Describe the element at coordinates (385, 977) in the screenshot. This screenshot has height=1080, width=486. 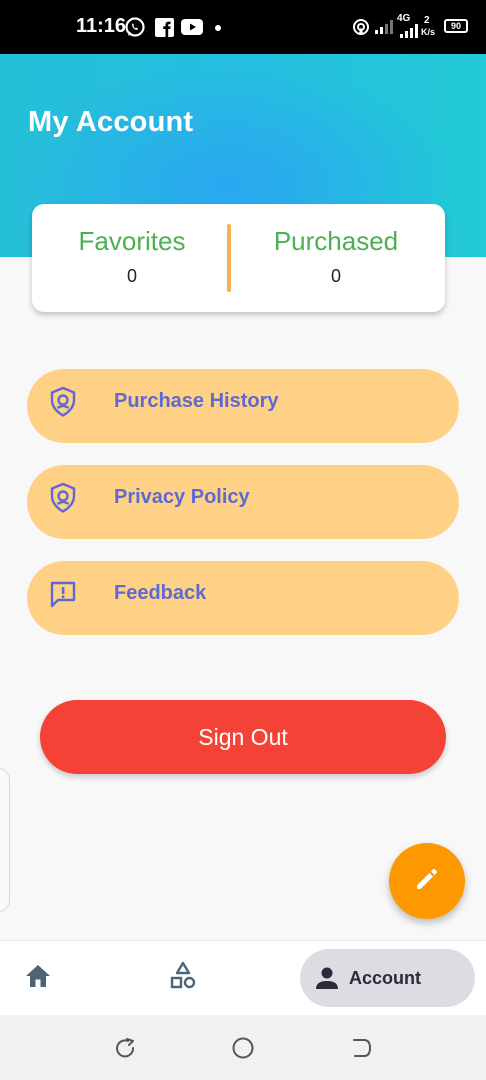
I see `nav-account-label: Account` at that location.